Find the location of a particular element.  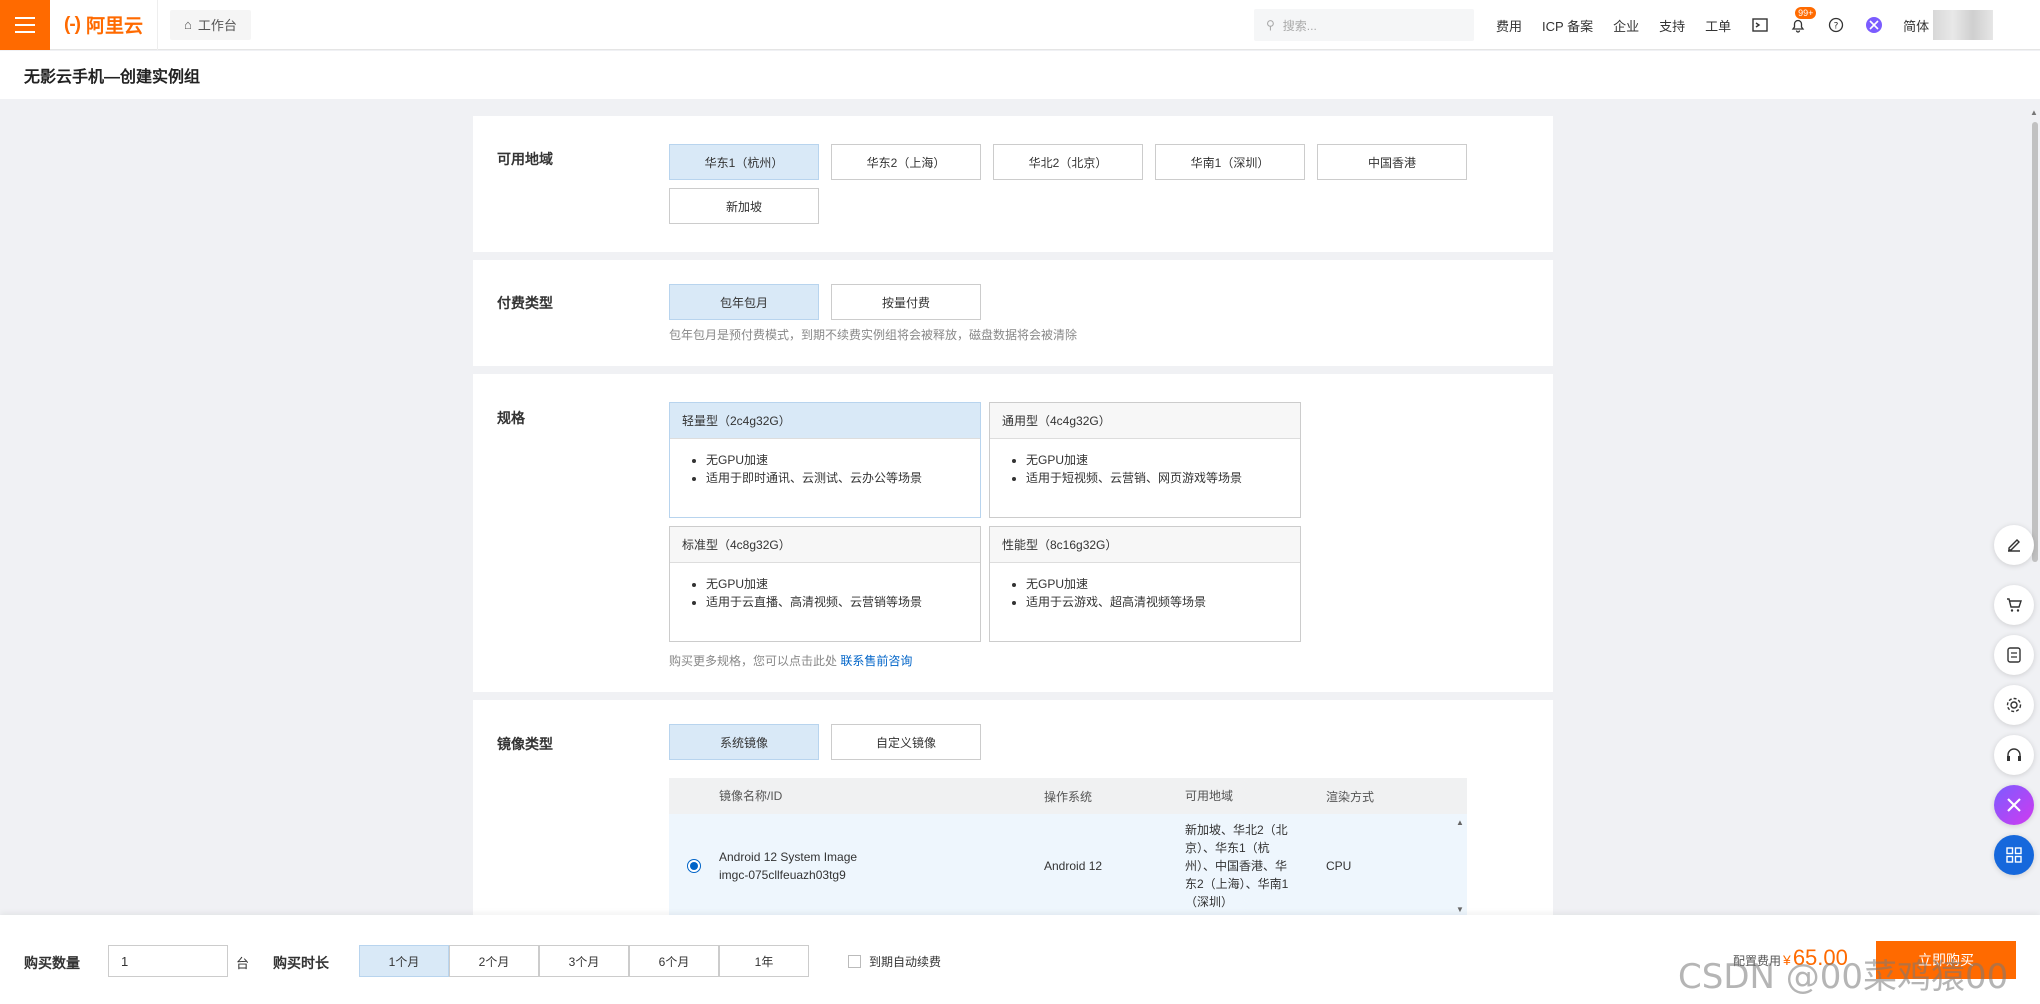

spec-card-features: 无GPU加速 适用于云直播、高清视频、云营销等场景 is located at coordinates (825, 587).